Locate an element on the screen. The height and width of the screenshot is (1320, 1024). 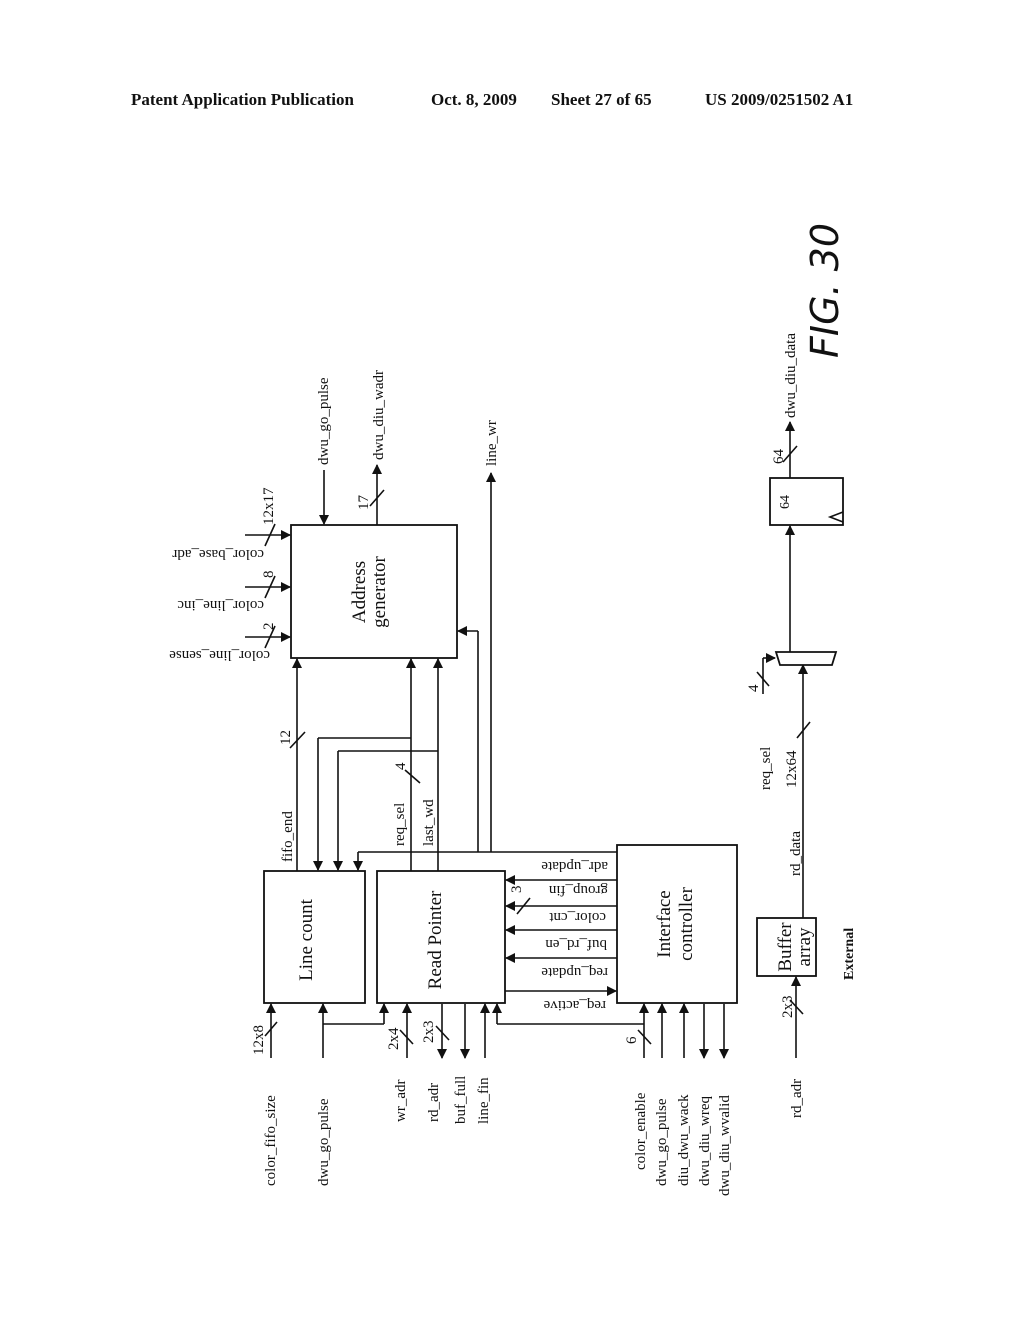
label-dwu-diu-data: dwu_diu_data is located at coordinates (791, 375).